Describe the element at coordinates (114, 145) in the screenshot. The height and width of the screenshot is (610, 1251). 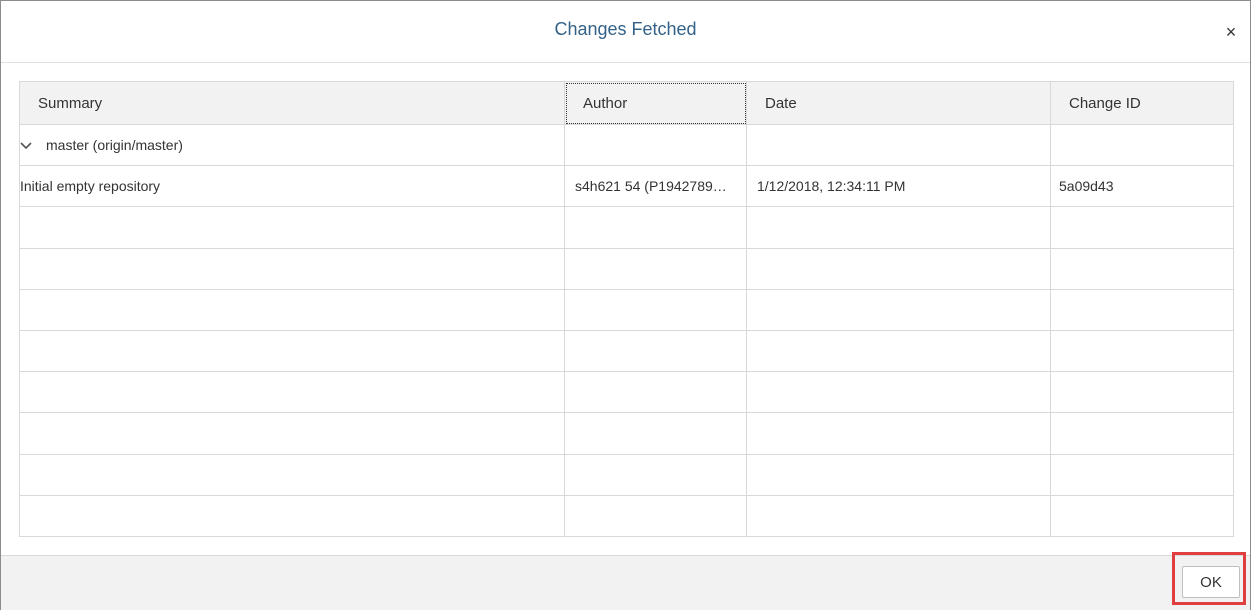
I see `branch-label: master (origin/master)` at that location.